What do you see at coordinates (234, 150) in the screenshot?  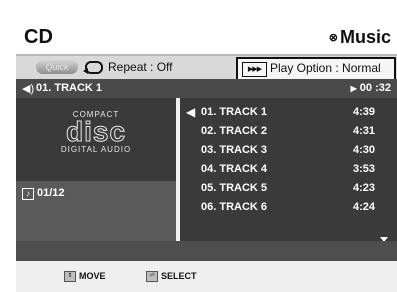 I see `track-name: 03. TRACK 3` at bounding box center [234, 150].